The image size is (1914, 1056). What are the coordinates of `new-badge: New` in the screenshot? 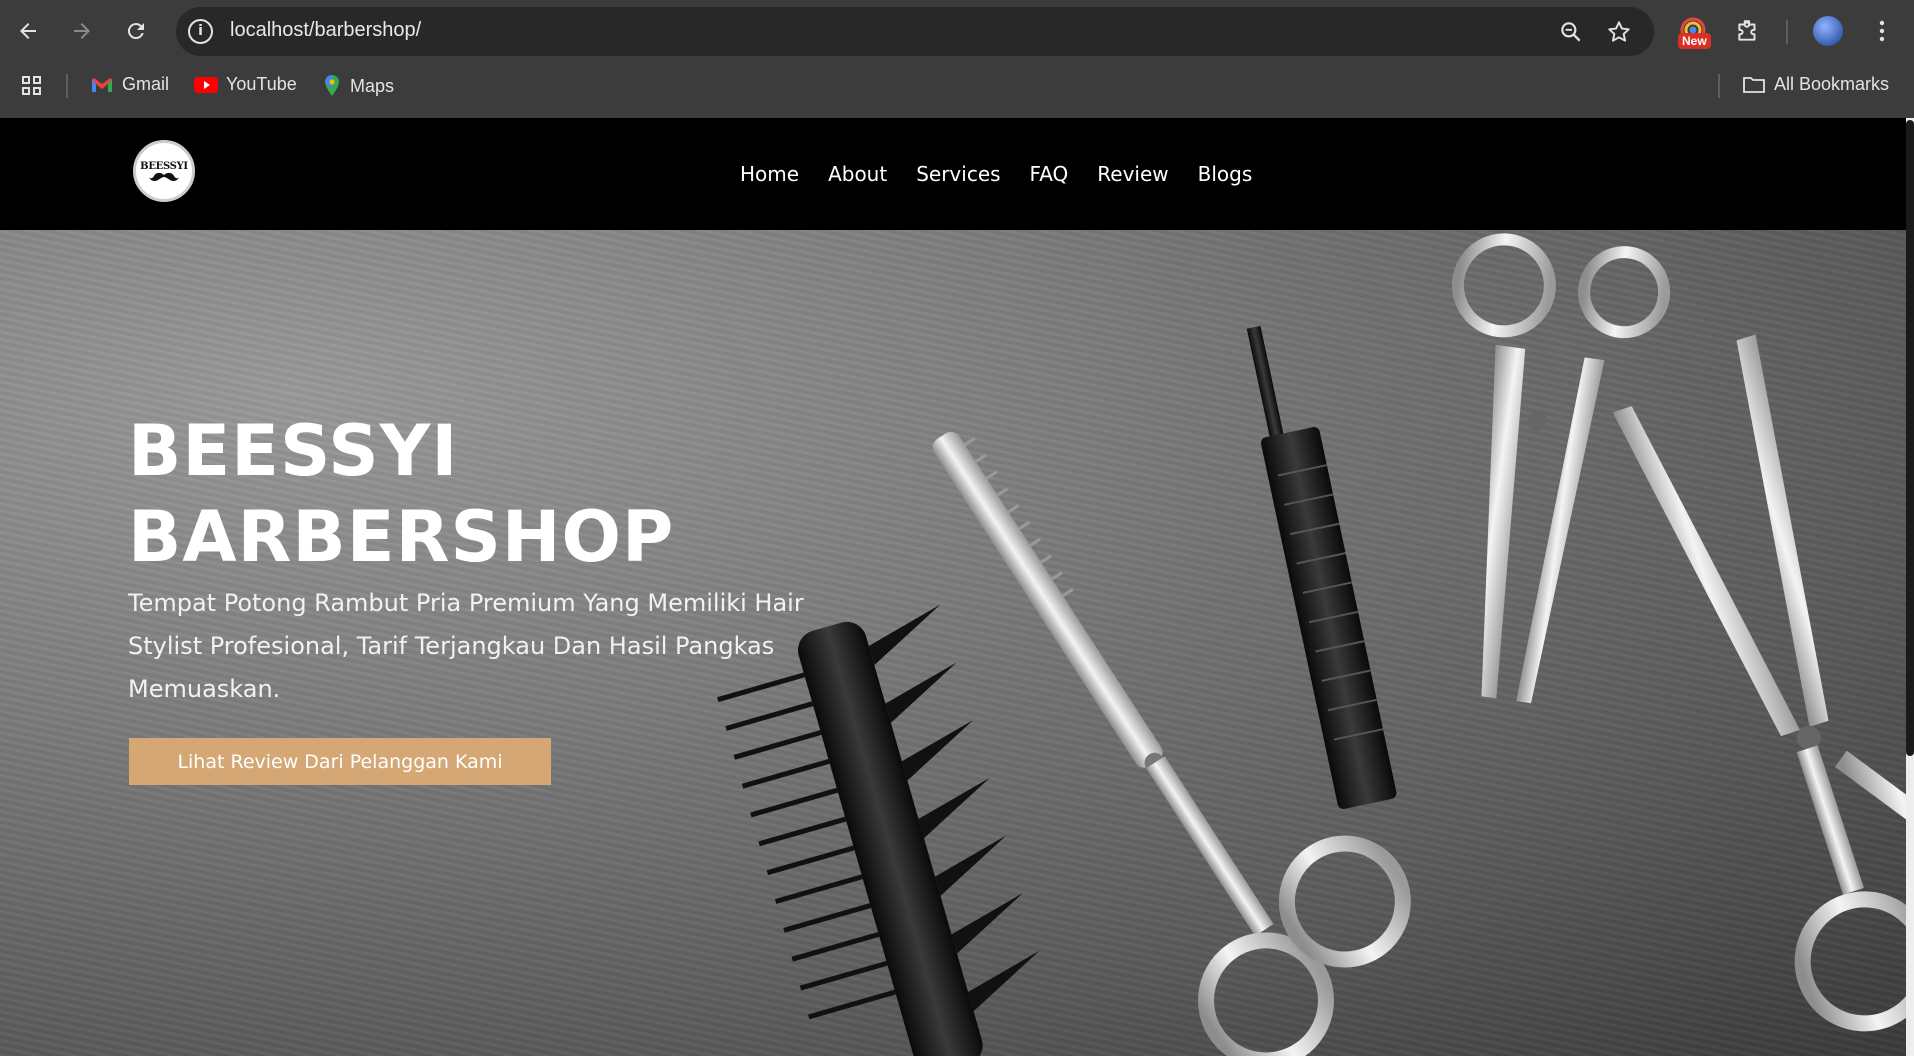 It's located at (1694, 41).